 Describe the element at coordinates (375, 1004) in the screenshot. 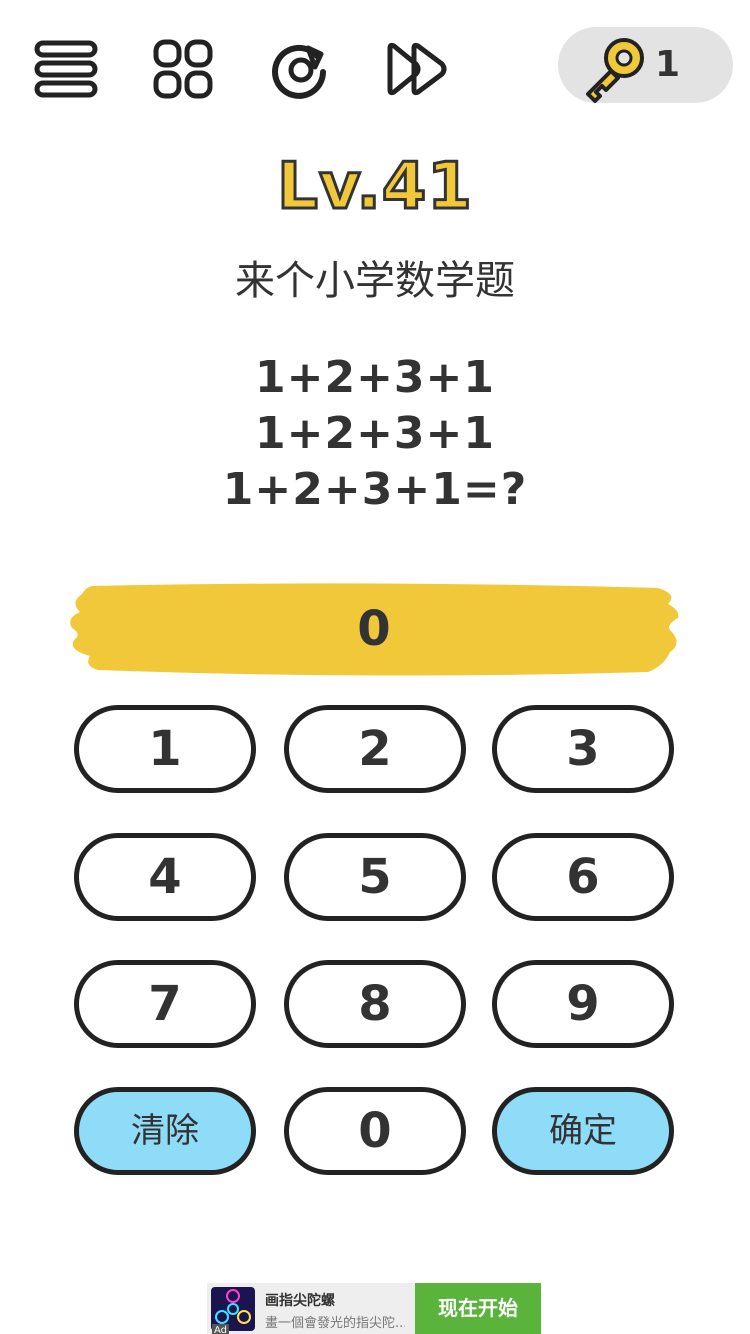

I see `key-8: 8` at that location.